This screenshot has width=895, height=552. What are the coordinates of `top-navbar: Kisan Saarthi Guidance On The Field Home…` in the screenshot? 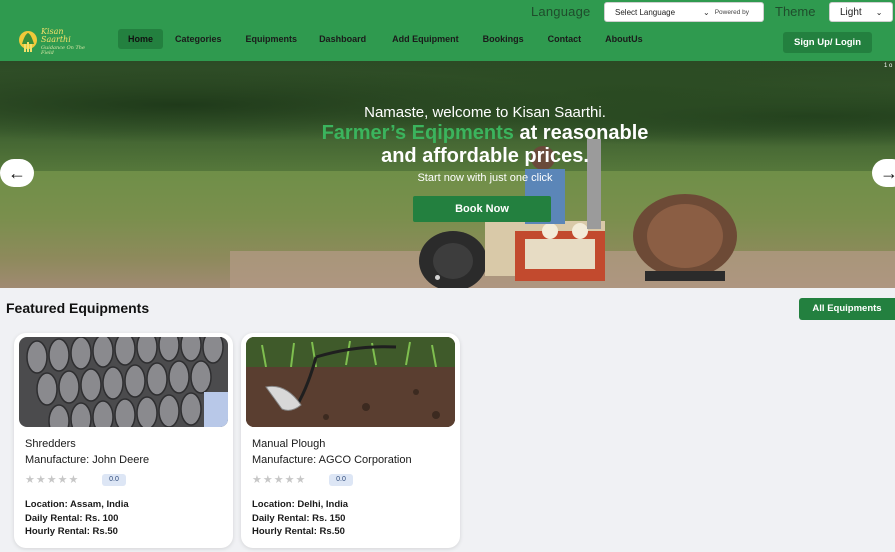 It's located at (447, 30).